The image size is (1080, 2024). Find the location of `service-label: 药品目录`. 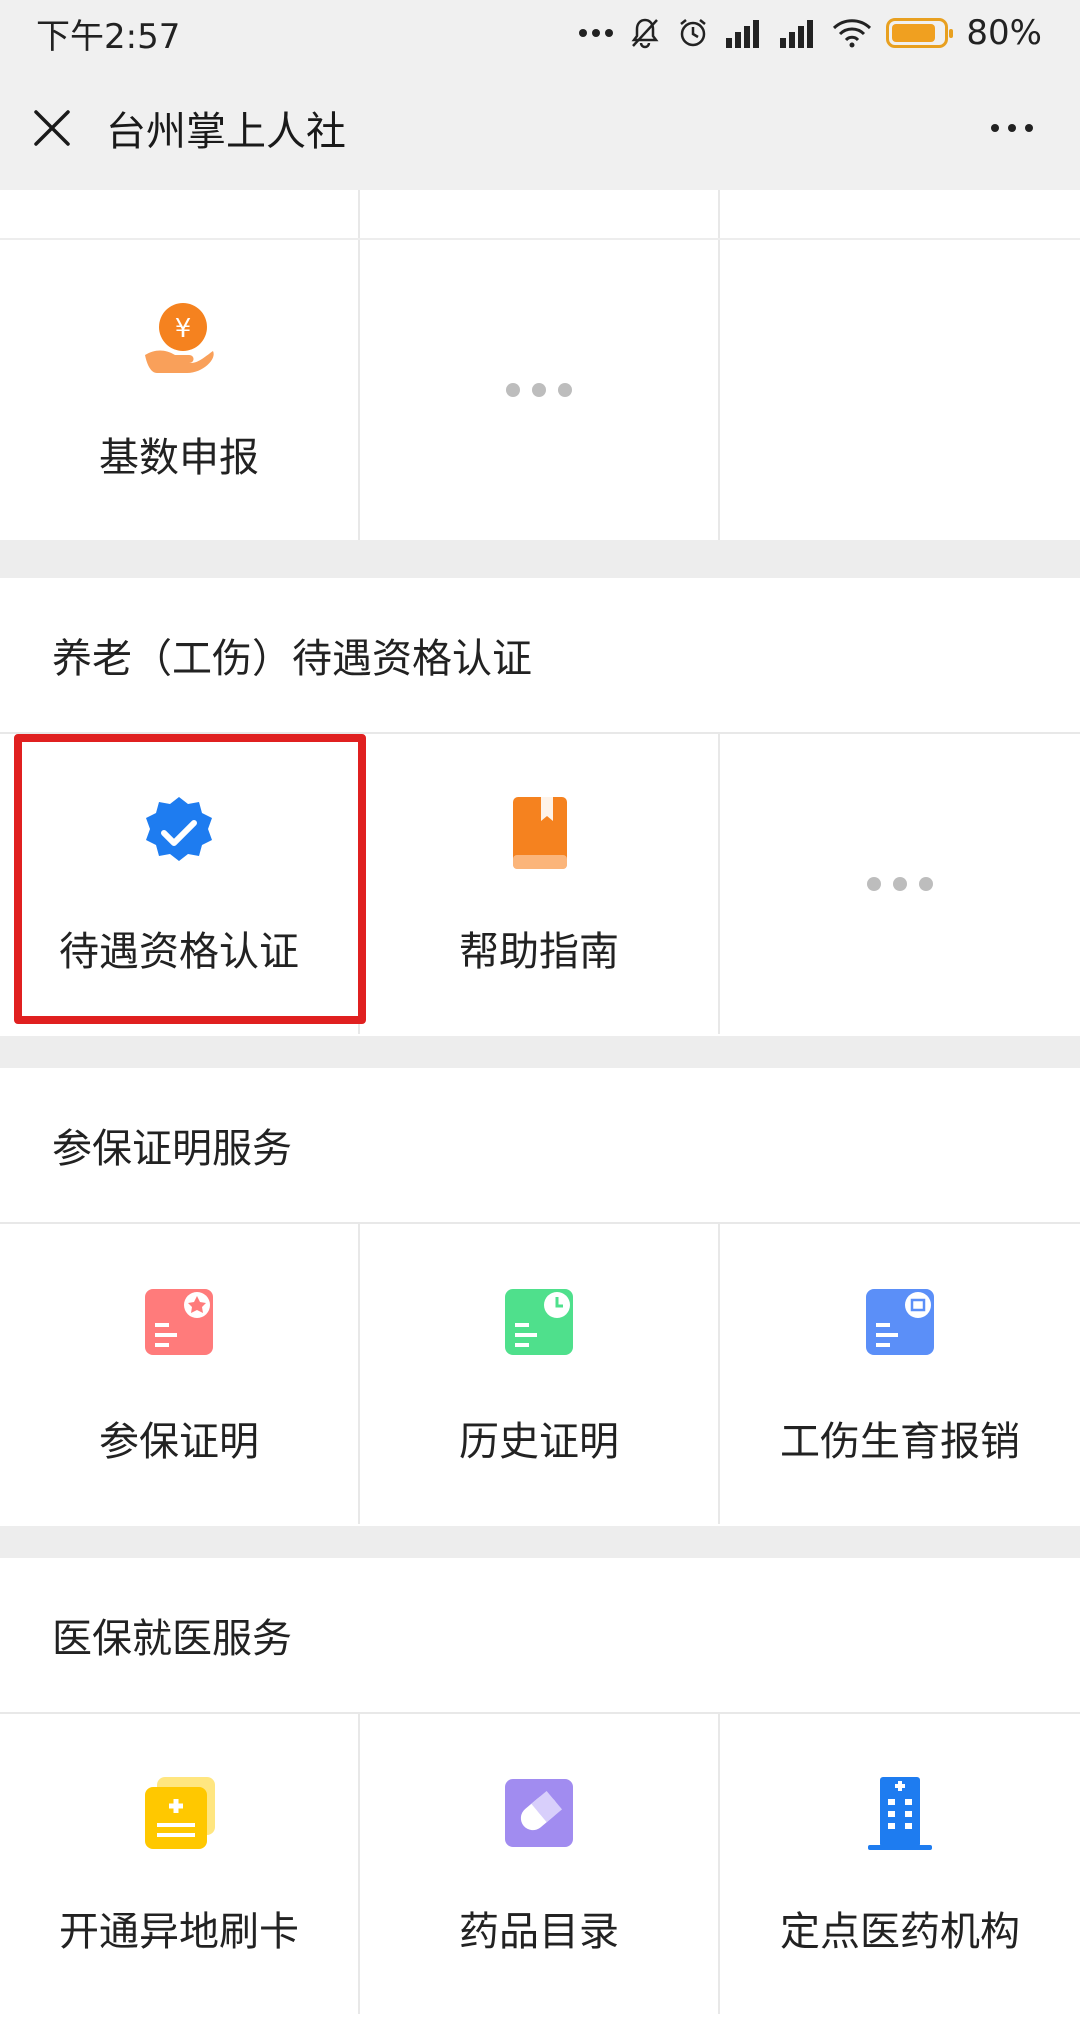

service-label: 药品目录 is located at coordinates (539, 1932).